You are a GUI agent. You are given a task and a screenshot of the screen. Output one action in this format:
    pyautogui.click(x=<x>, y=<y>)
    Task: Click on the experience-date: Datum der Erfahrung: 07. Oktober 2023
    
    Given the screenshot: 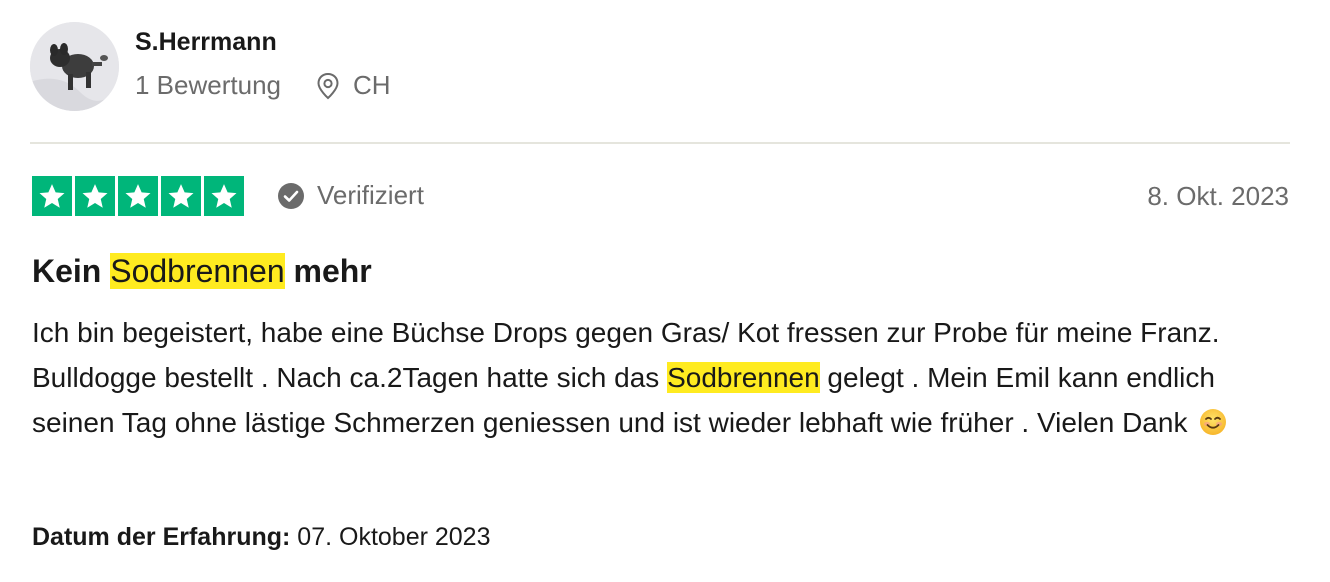 What is the action you would take?
    pyautogui.click(x=261, y=537)
    